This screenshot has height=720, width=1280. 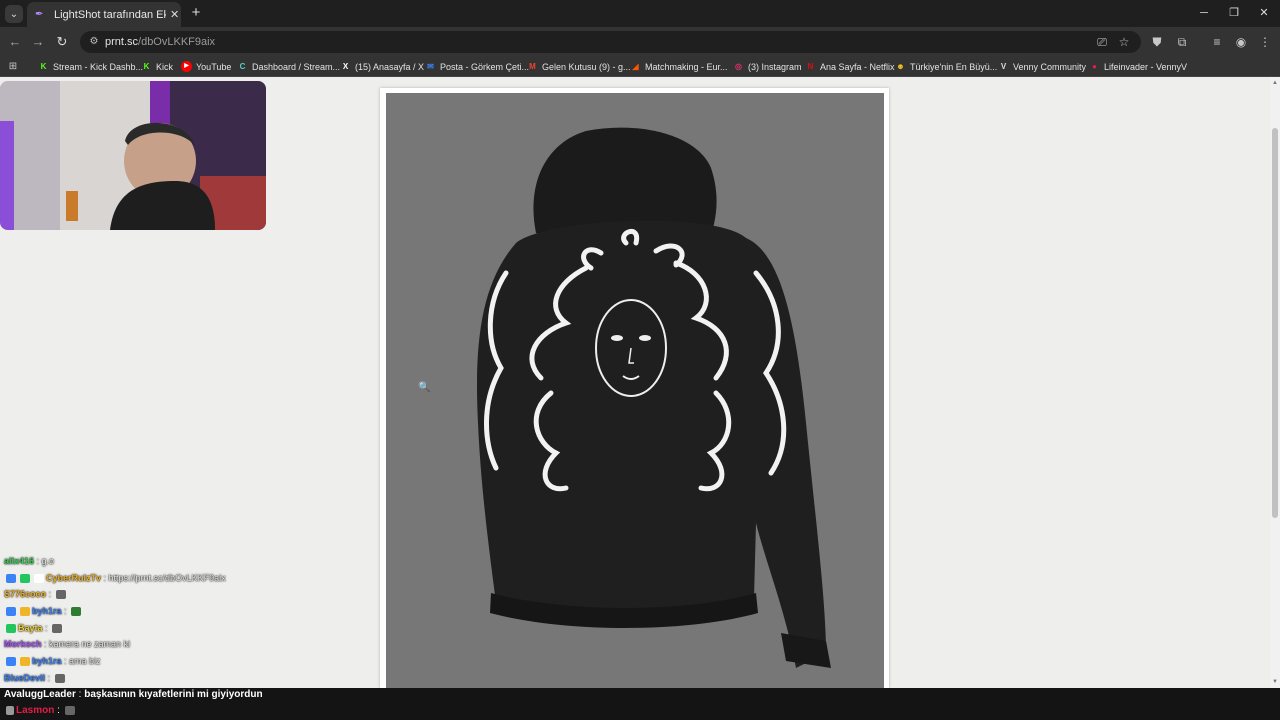 What do you see at coordinates (1146, 66) in the screenshot?
I see `bookmark-label: Lifeinvader - VennyV` at bounding box center [1146, 66].